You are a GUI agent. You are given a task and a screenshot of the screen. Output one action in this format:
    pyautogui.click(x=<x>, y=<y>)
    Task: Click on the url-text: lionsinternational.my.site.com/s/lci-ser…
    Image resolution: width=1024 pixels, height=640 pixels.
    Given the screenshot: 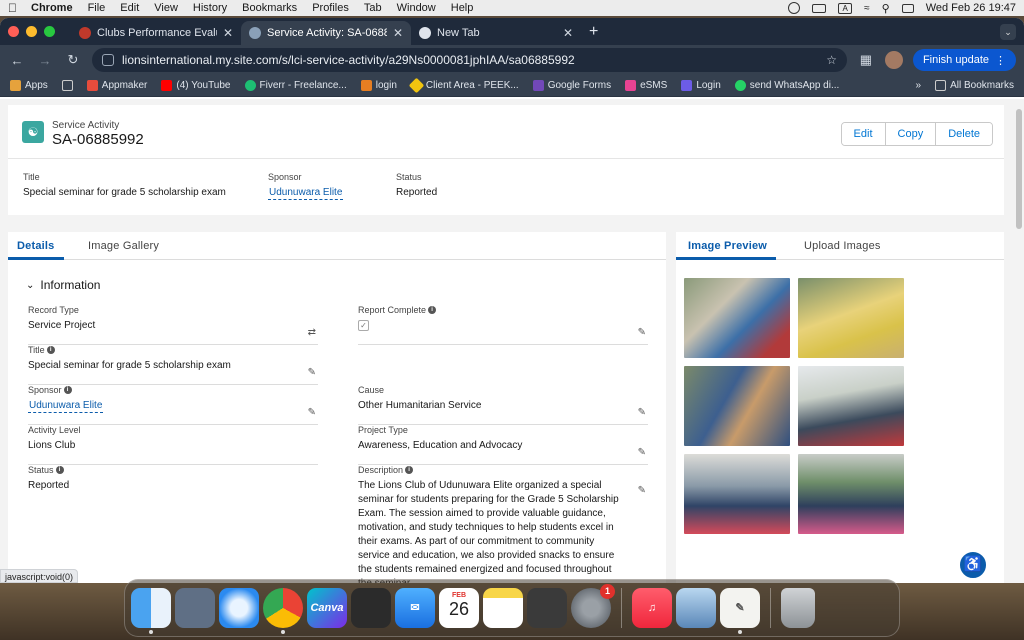 What is the action you would take?
    pyautogui.click(x=470, y=60)
    